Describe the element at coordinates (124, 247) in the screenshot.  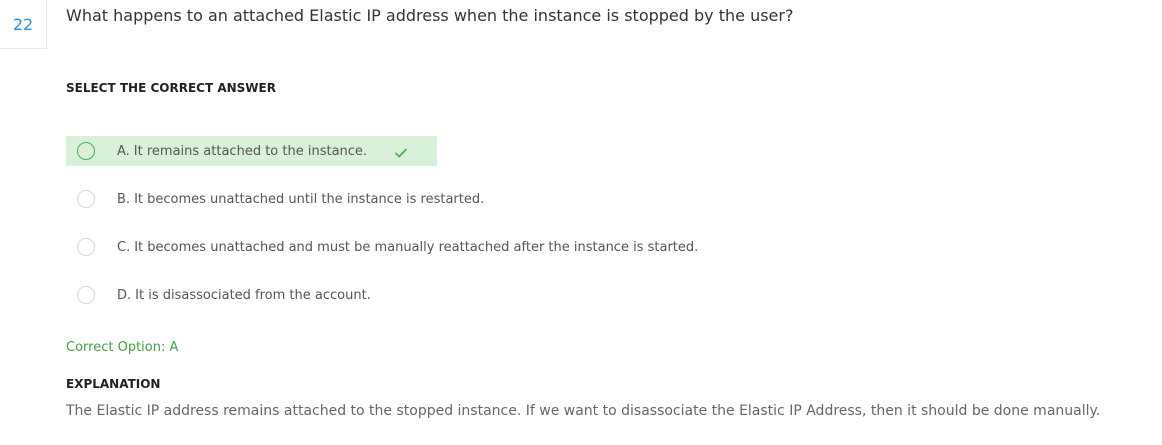
I see `option-letter: C.` at that location.